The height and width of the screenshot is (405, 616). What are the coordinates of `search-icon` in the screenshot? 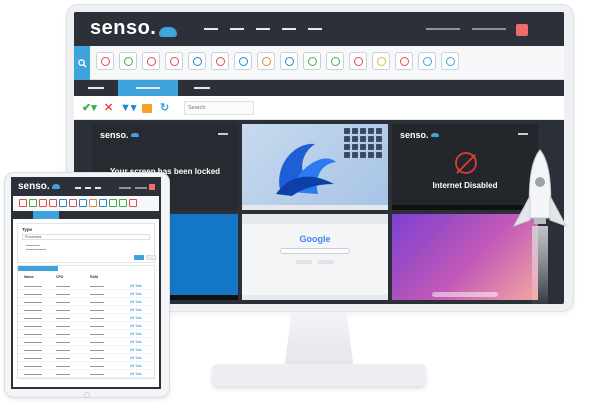 It's located at (82, 63).